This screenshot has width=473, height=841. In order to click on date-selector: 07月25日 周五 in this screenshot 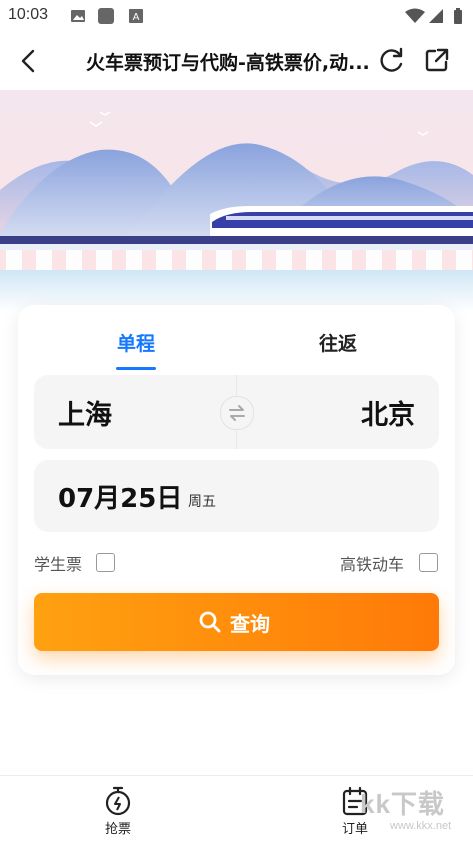, I will do `click(236, 496)`.